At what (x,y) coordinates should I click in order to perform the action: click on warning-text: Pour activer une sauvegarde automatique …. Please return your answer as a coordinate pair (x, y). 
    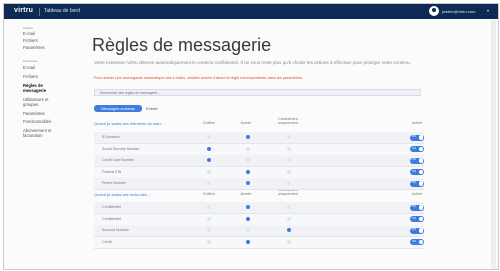
    Looking at the image, I should click on (199, 78).